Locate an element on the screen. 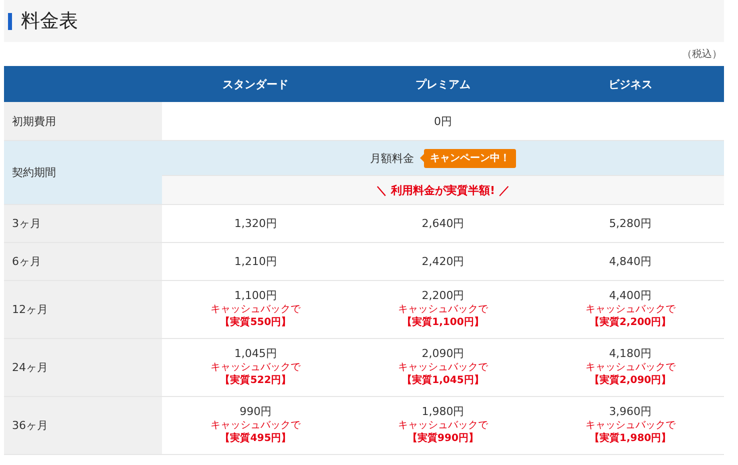 Image resolution: width=738 pixels, height=465 pixels. price: 1,320円 is located at coordinates (255, 223).